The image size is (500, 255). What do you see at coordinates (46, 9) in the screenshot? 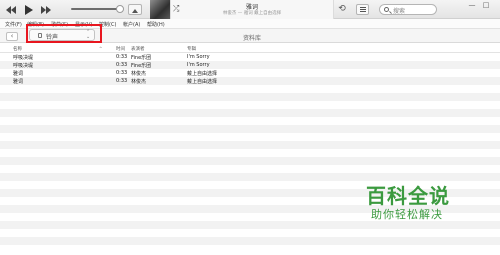
I see `next-button` at bounding box center [46, 9].